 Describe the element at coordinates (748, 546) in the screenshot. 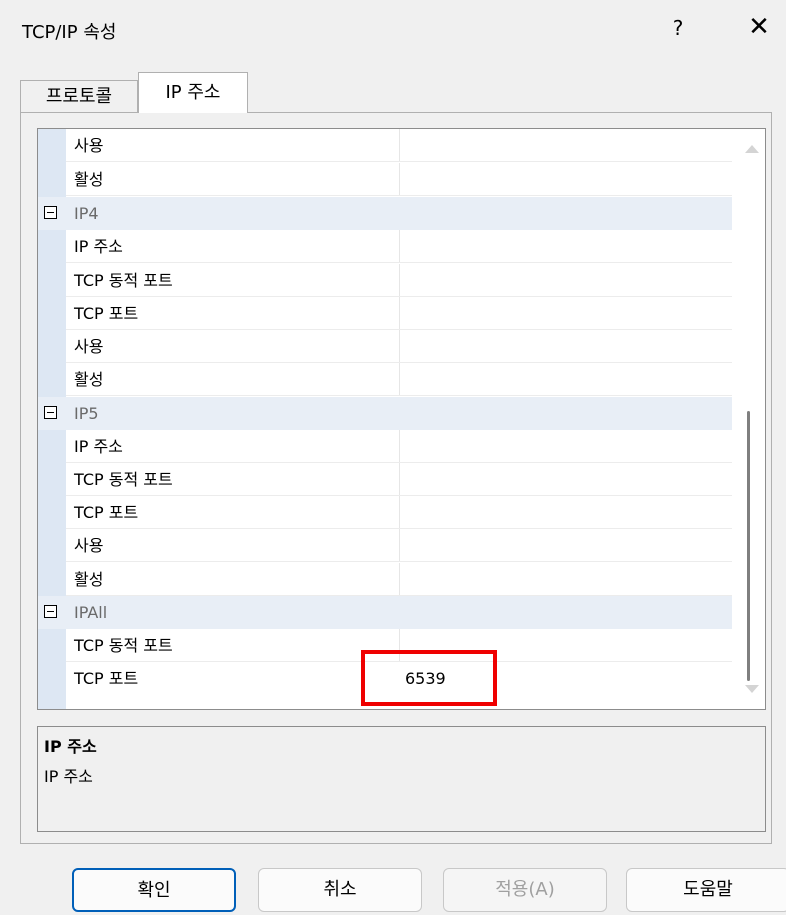

I see `scroll-thumb` at that location.